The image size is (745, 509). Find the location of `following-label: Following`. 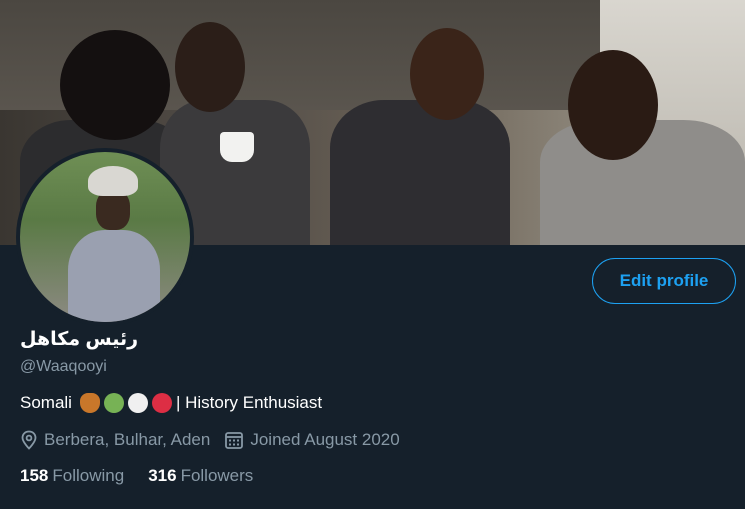

following-label: Following is located at coordinates (88, 475).